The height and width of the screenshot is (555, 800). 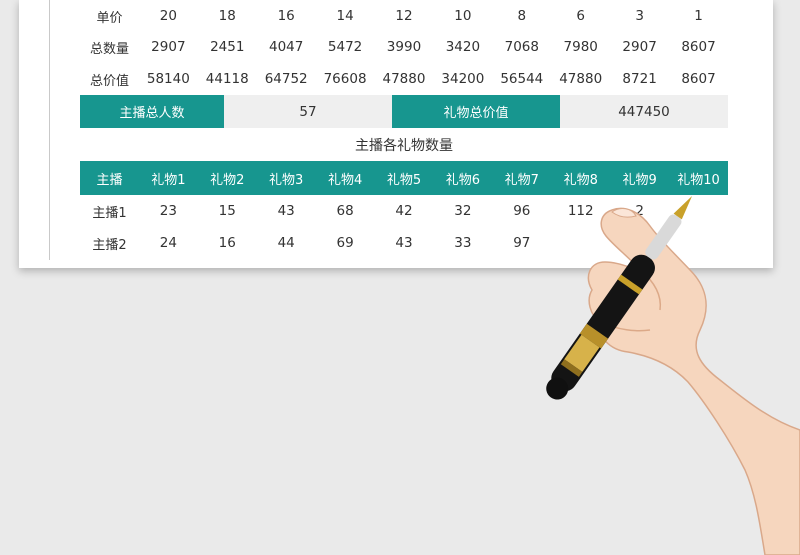 I want to click on column-header: 礼物7, so click(x=521, y=180).